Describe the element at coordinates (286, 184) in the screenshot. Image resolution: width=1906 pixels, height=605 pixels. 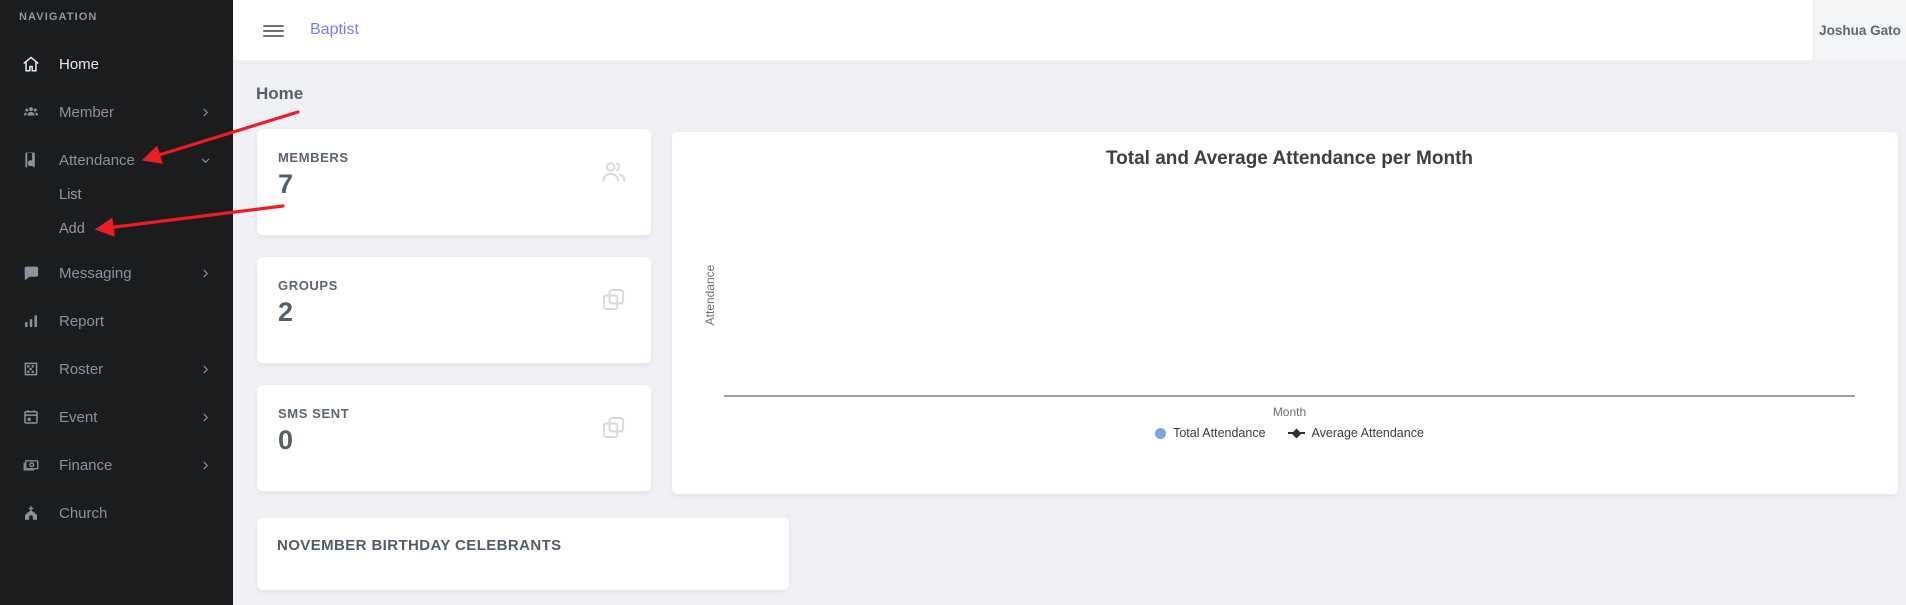
I see `stat-value: 7` at that location.